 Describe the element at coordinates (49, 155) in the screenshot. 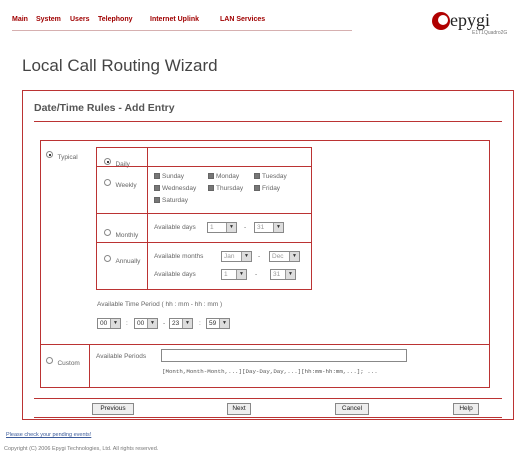

I see `typical-radio` at that location.